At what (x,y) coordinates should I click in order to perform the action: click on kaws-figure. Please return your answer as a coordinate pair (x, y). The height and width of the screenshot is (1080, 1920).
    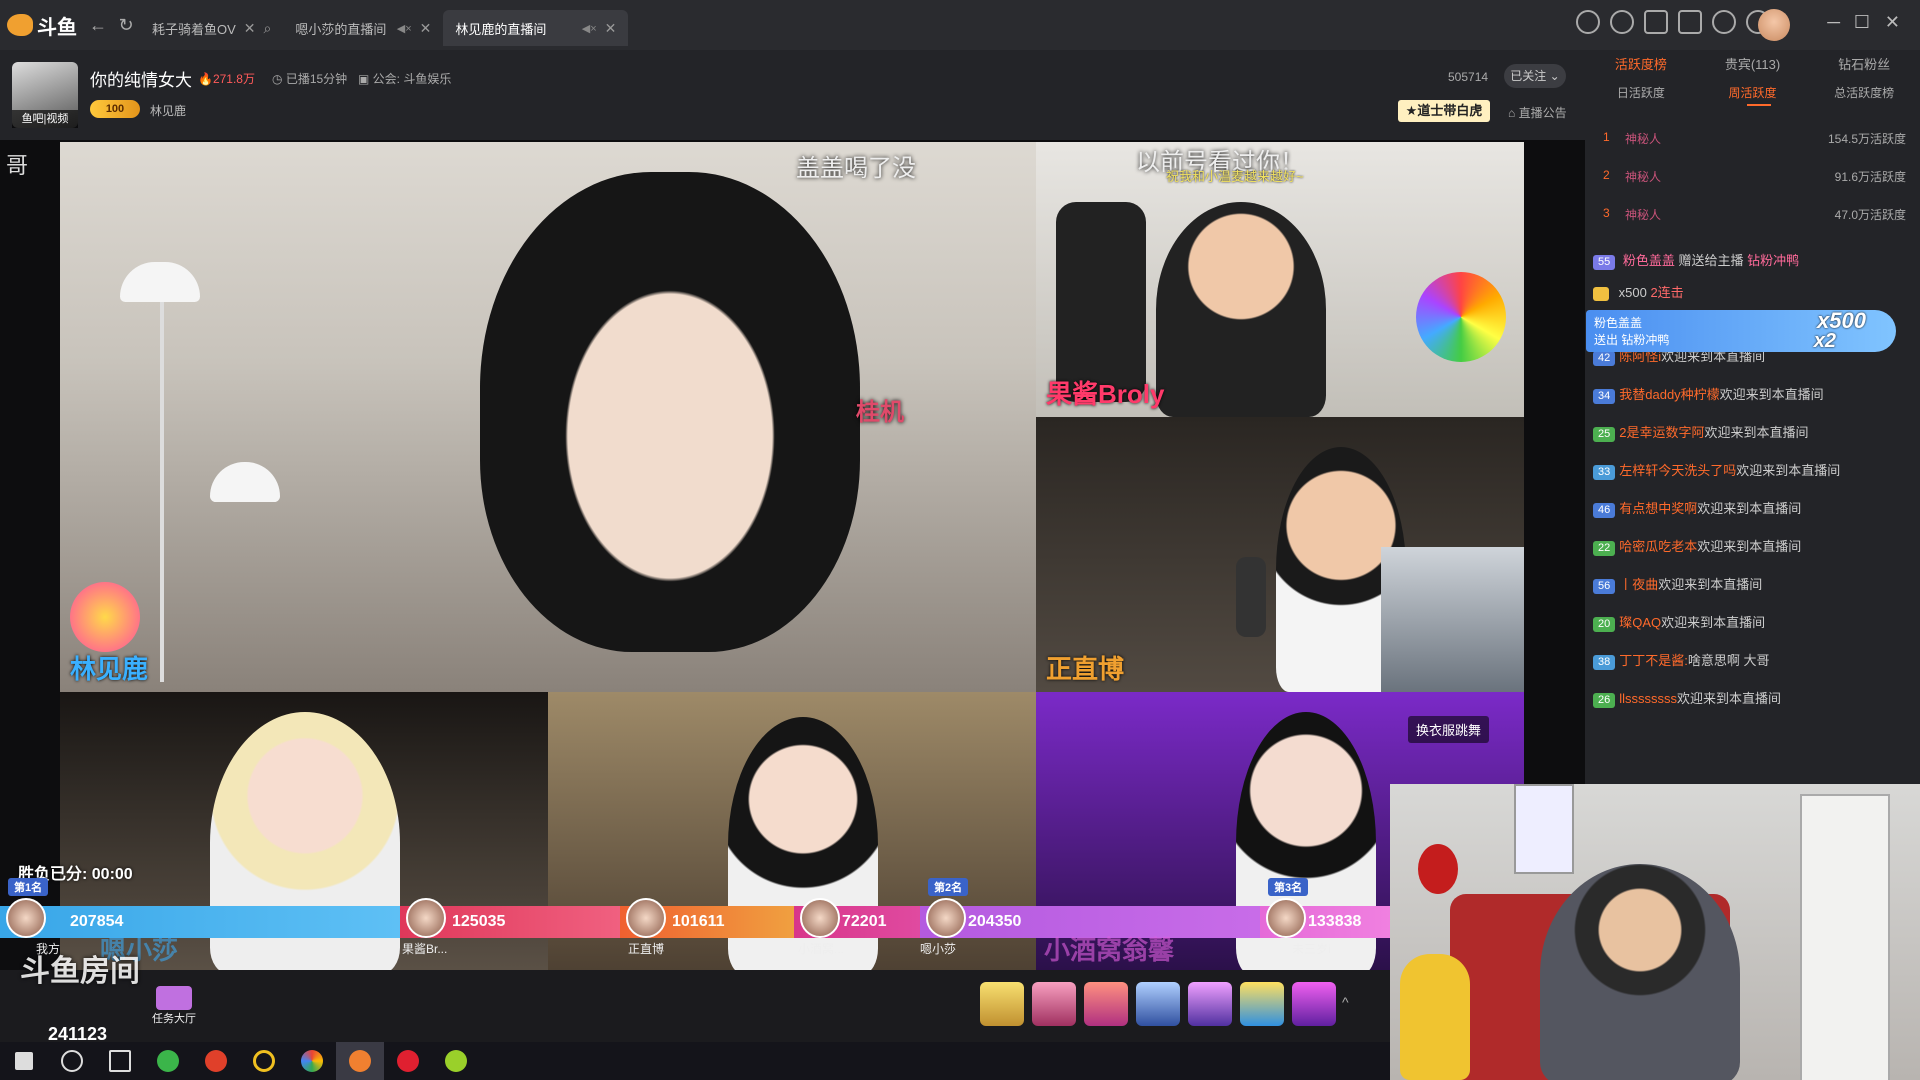
    Looking at the image, I should click on (1101, 302).